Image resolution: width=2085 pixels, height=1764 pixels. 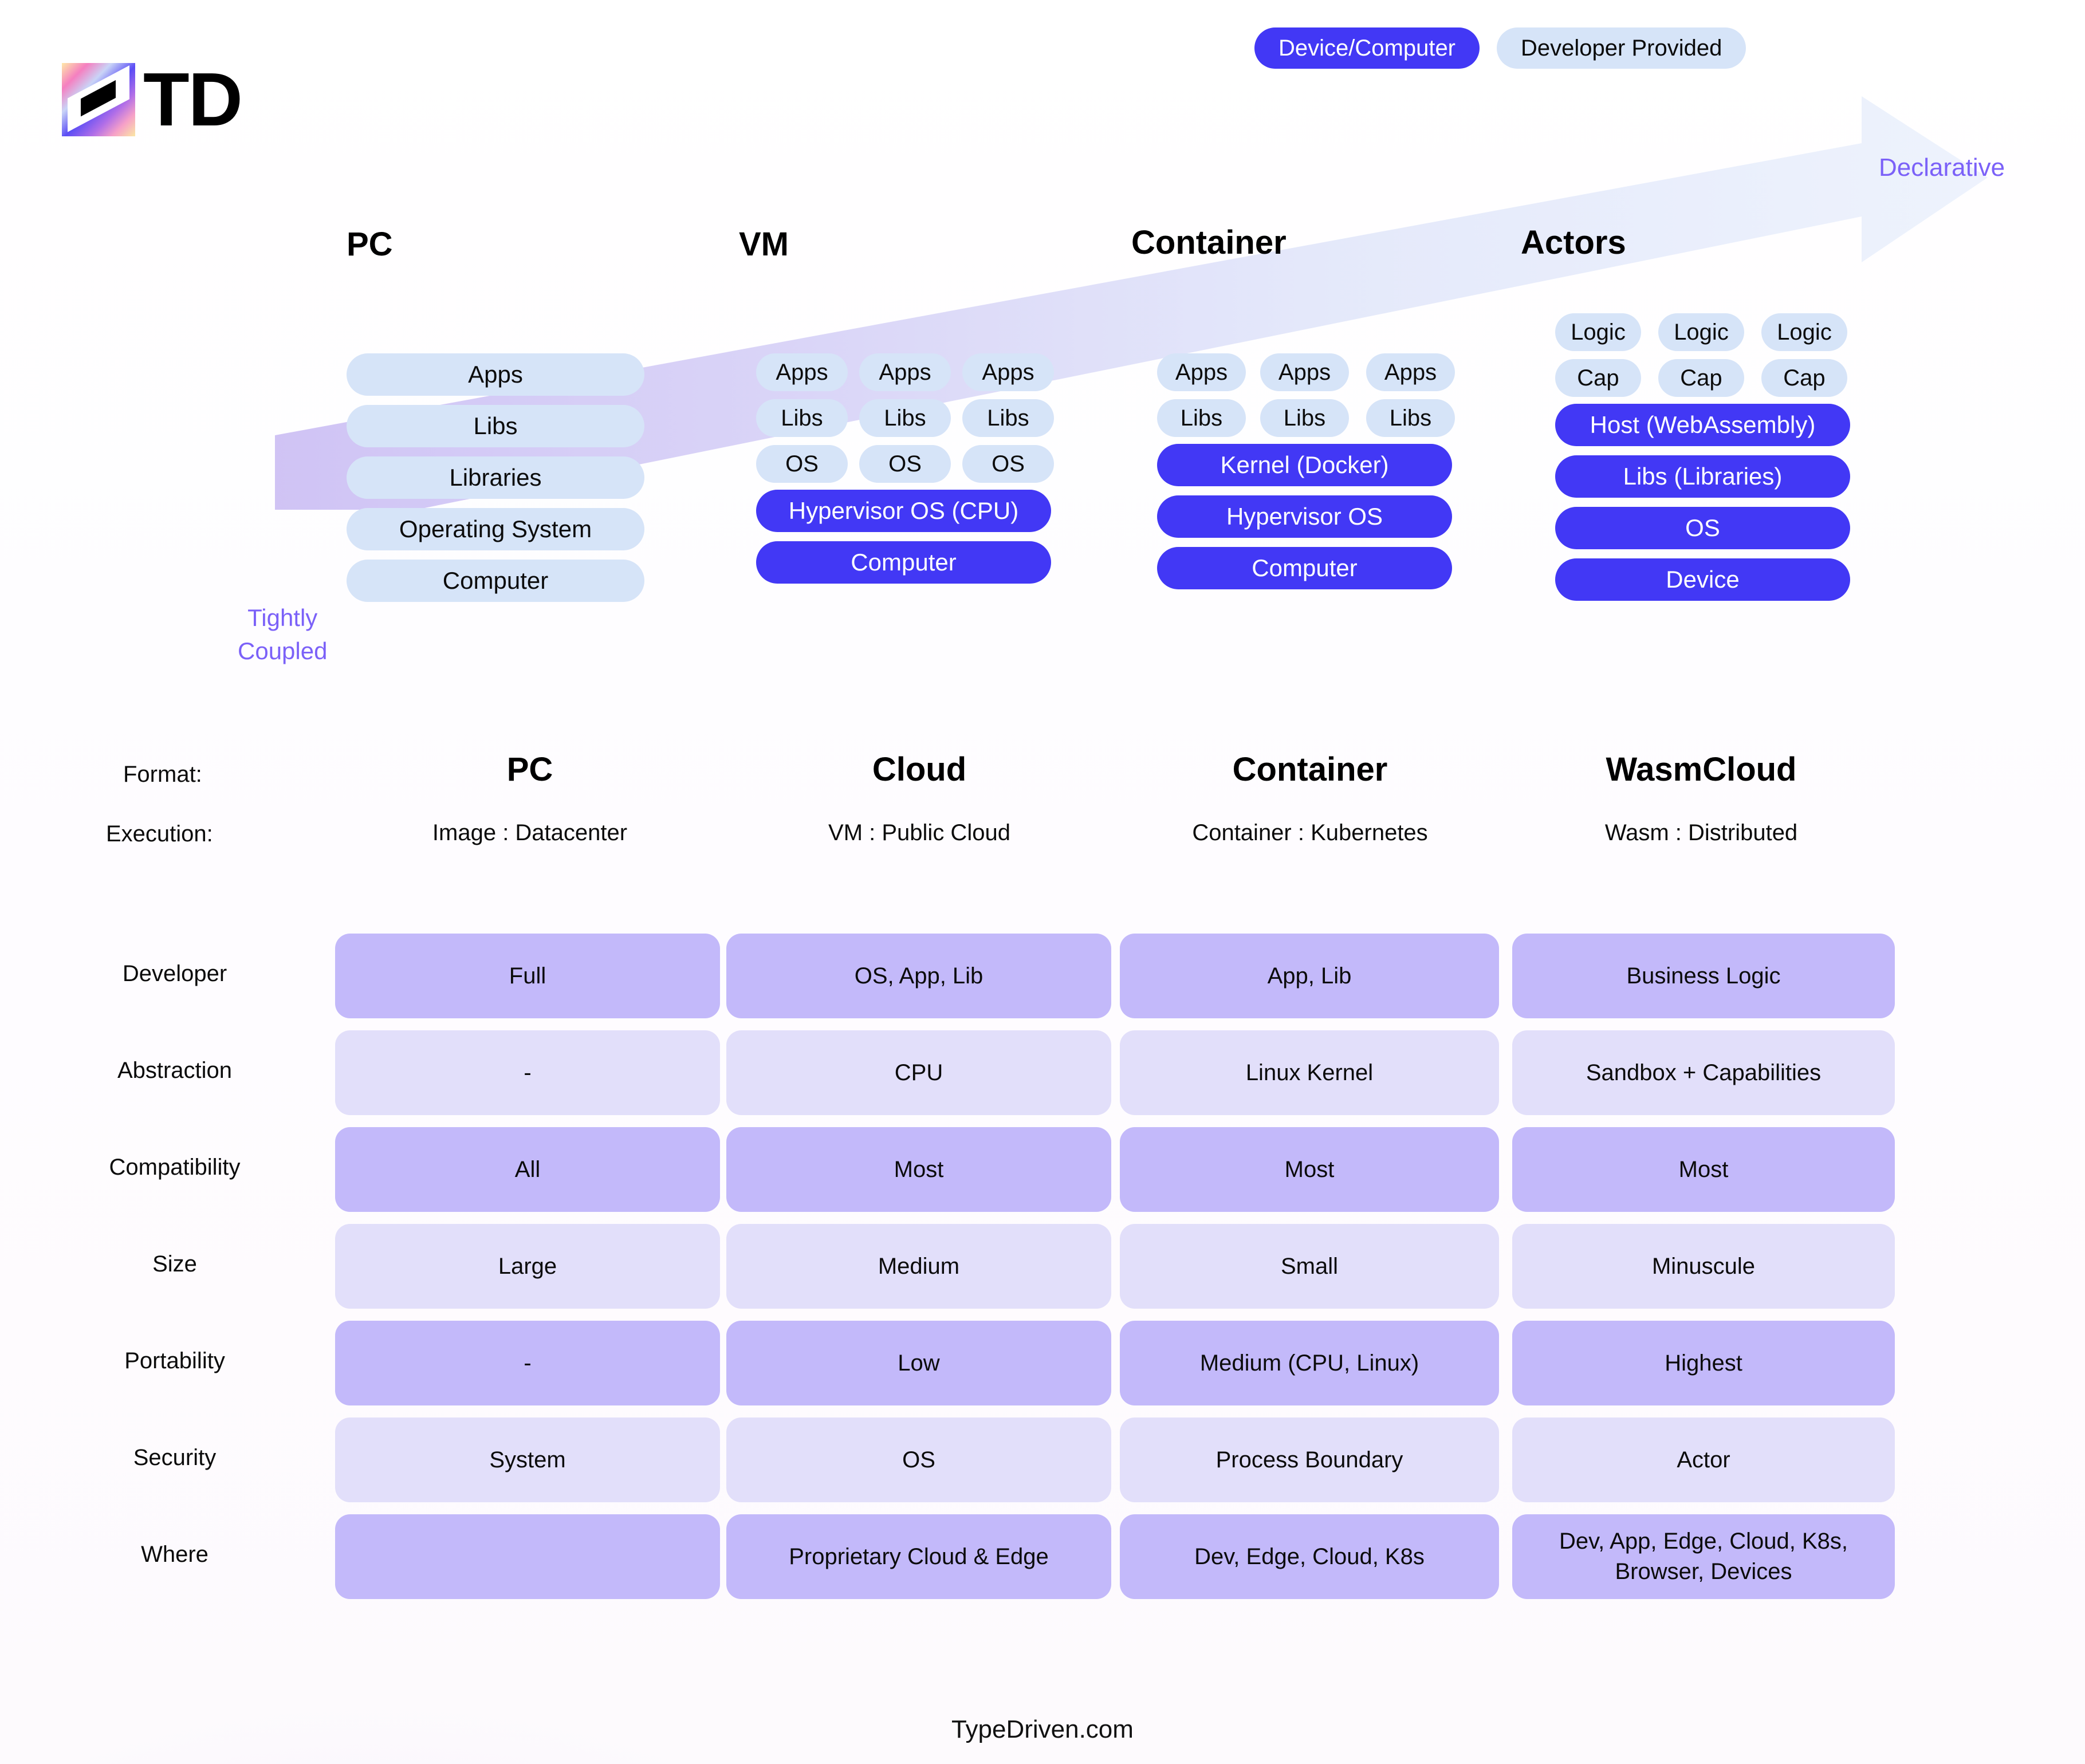 What do you see at coordinates (1008, 418) in the screenshot?
I see `stack-sub-vm-2-1: Libs` at bounding box center [1008, 418].